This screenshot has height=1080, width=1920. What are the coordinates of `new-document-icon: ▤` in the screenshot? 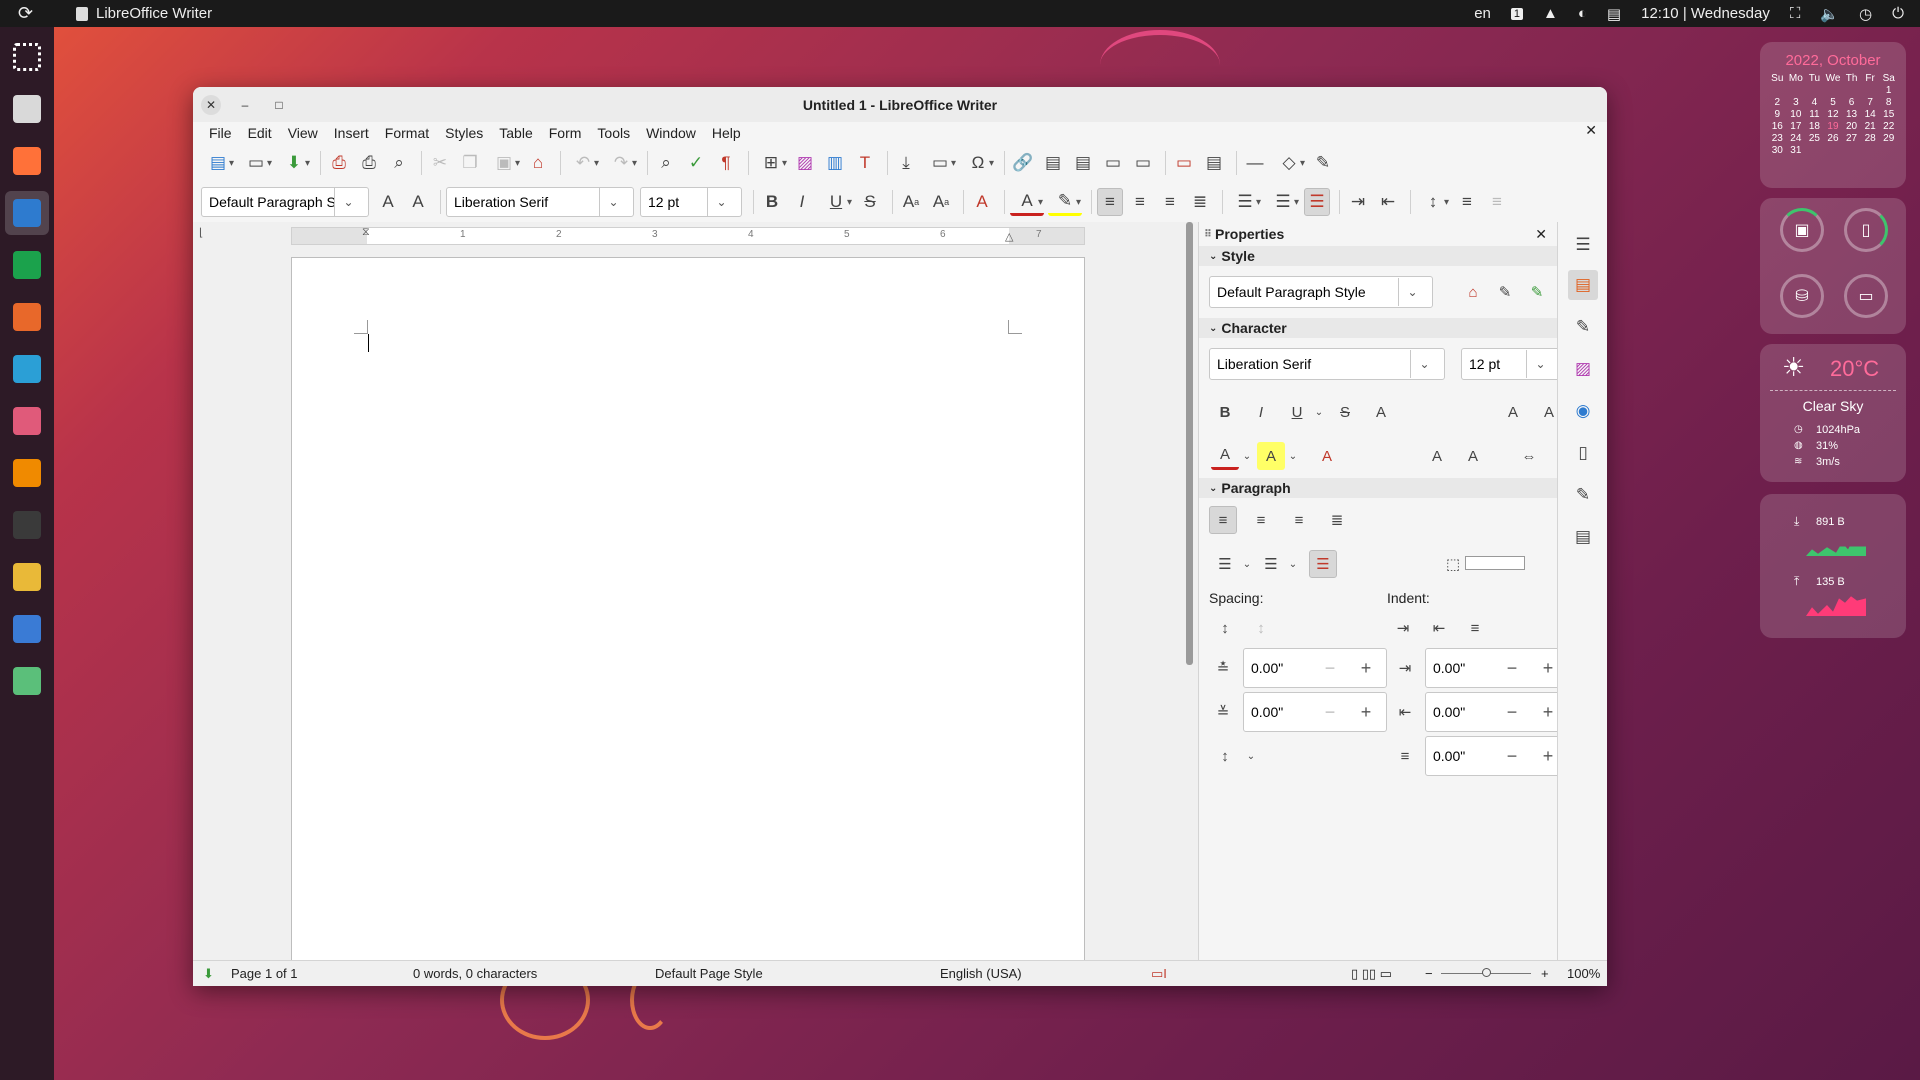 It's located at (218, 163).